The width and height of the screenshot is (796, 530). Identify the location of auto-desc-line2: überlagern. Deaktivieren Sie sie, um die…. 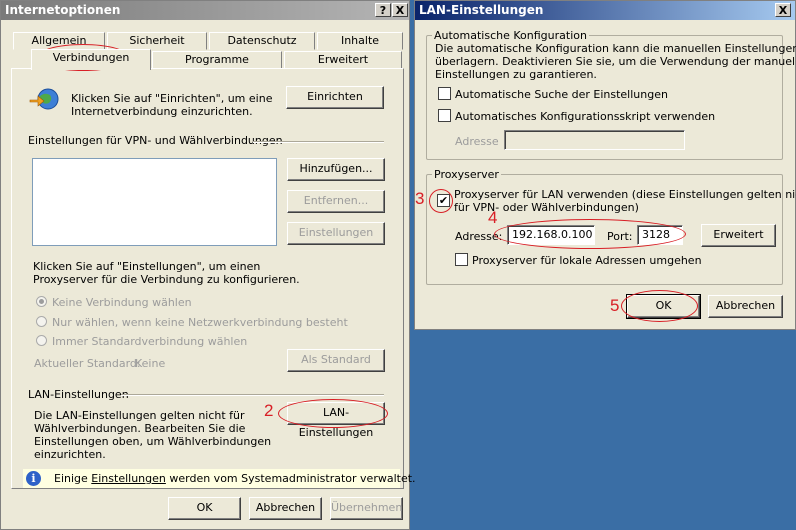
(615, 61).